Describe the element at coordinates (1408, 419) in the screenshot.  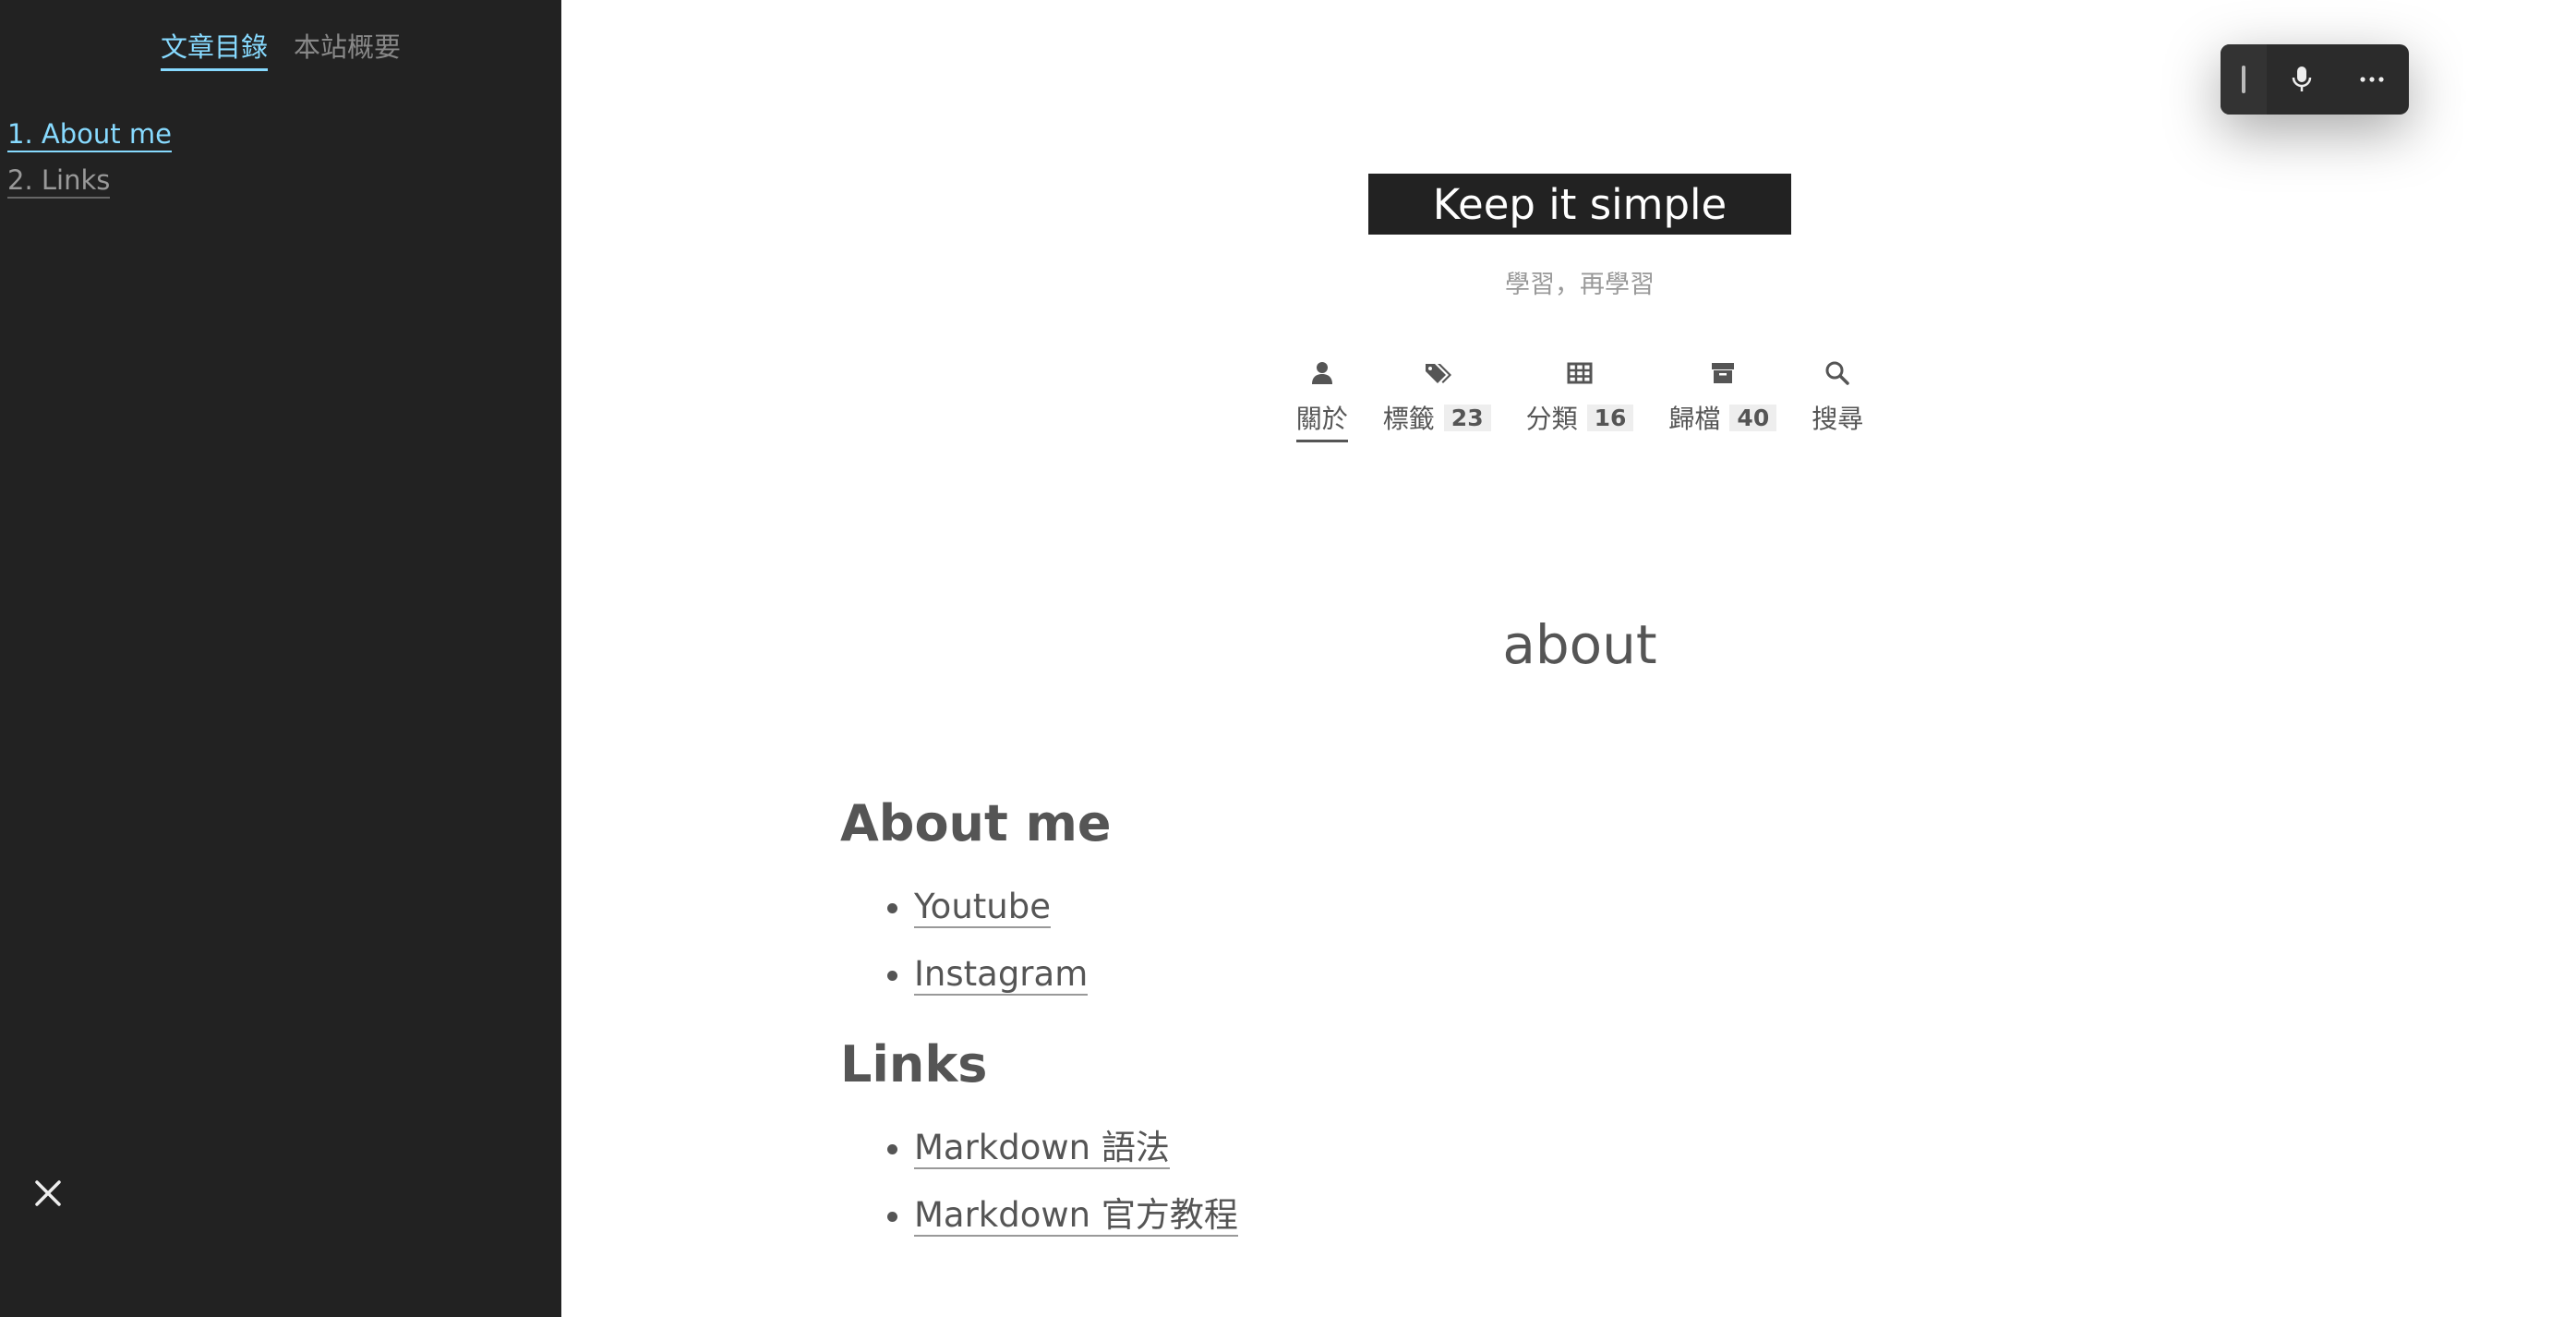
I see `menu-label-tags: 標籤` at that location.